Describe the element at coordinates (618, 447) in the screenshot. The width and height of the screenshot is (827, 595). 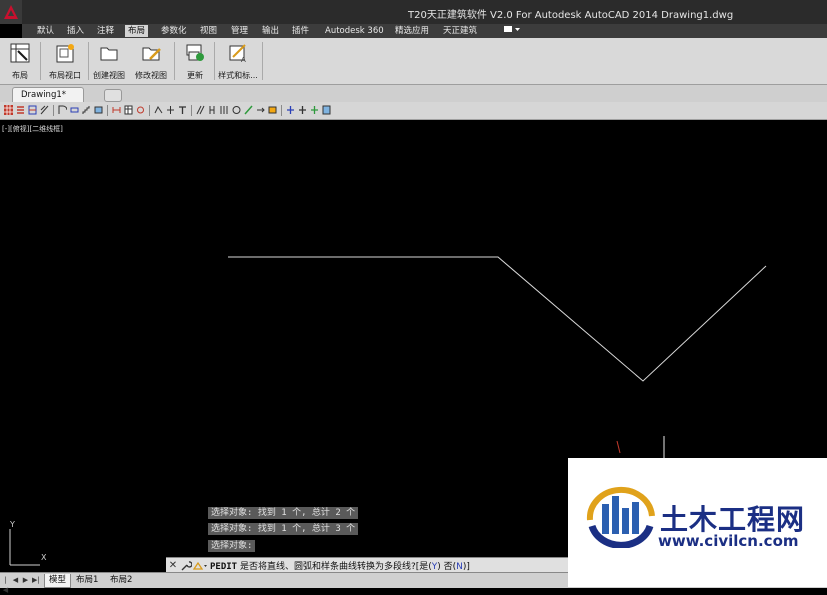
I see `cursor-fragment` at that location.